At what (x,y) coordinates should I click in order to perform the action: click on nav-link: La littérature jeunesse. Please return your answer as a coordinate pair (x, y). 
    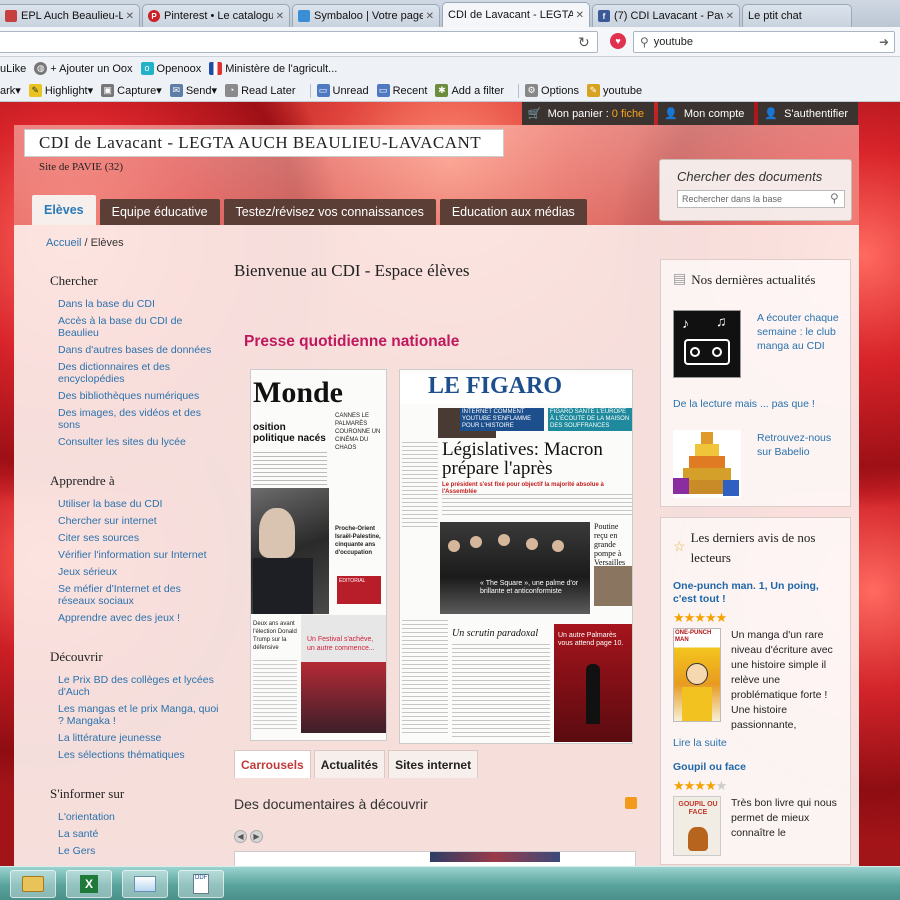
    Looking at the image, I should click on (139, 738).